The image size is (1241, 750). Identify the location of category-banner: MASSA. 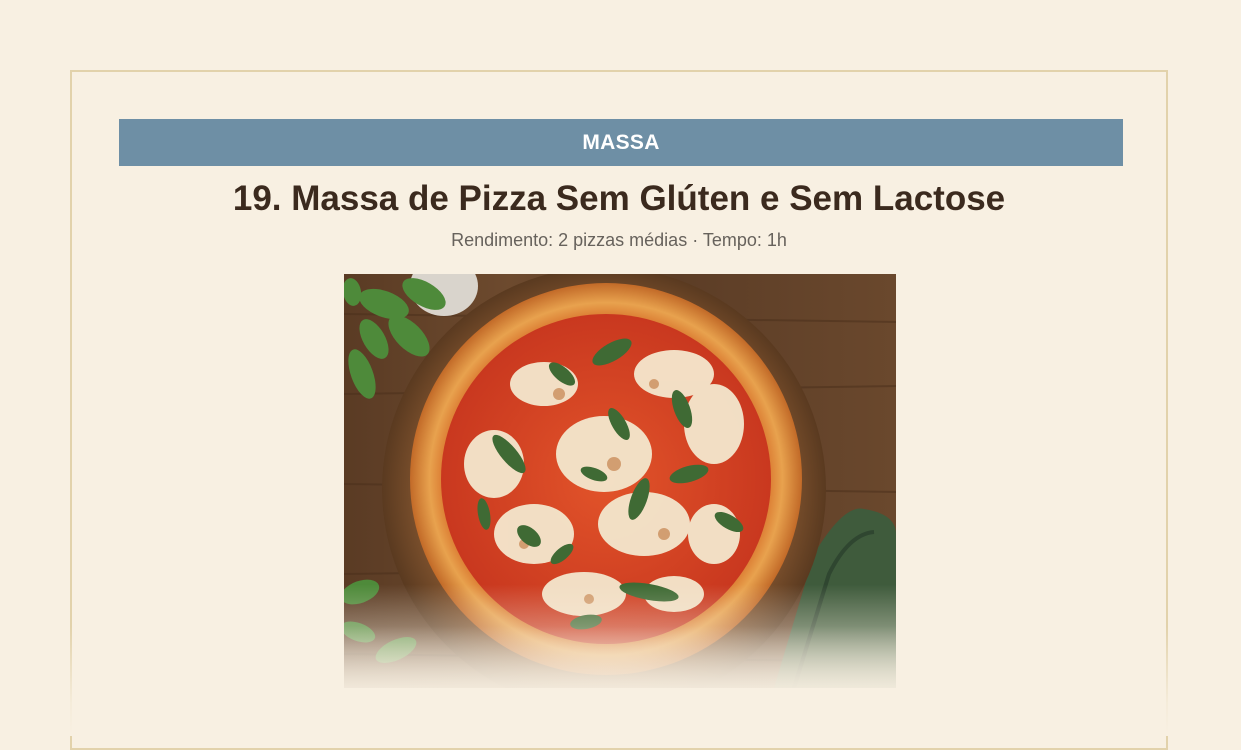
(621, 142).